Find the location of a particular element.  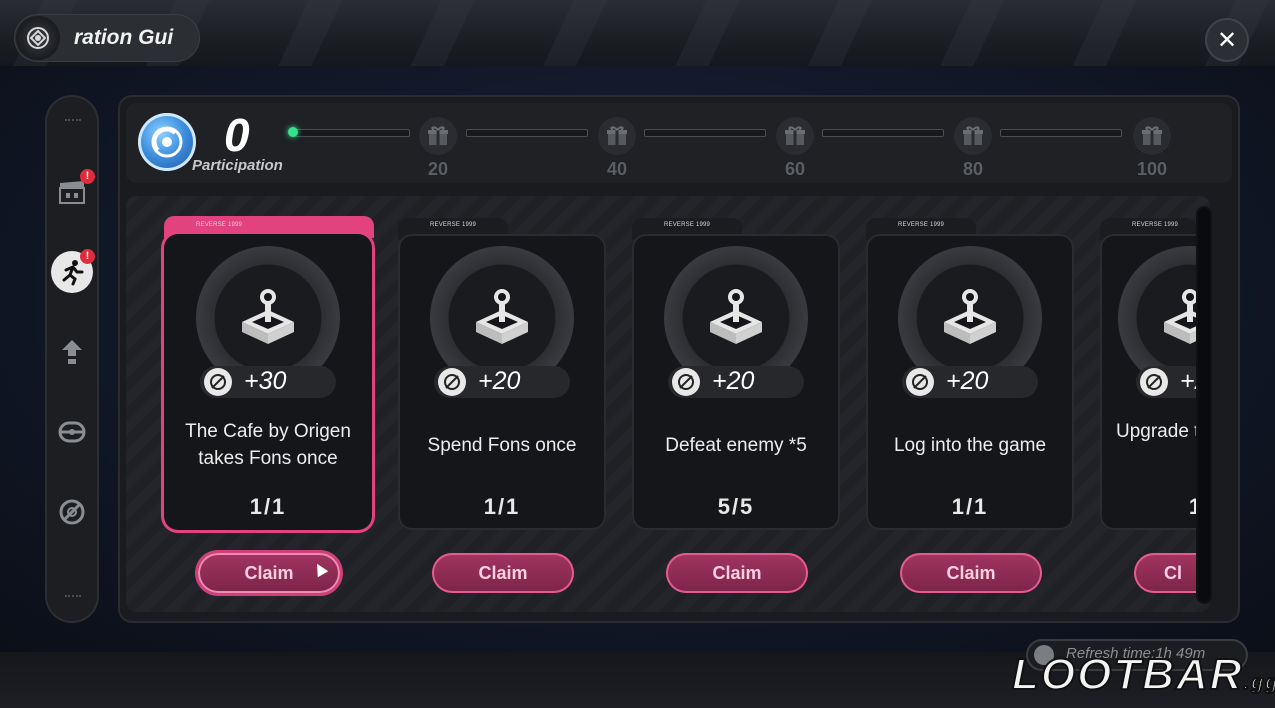

points-value: +30 is located at coordinates (265, 381).